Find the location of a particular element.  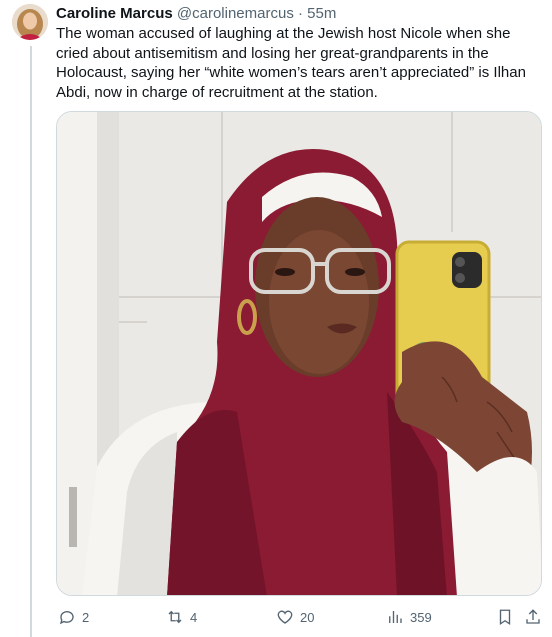

reply-button: 2 is located at coordinates (73, 617).